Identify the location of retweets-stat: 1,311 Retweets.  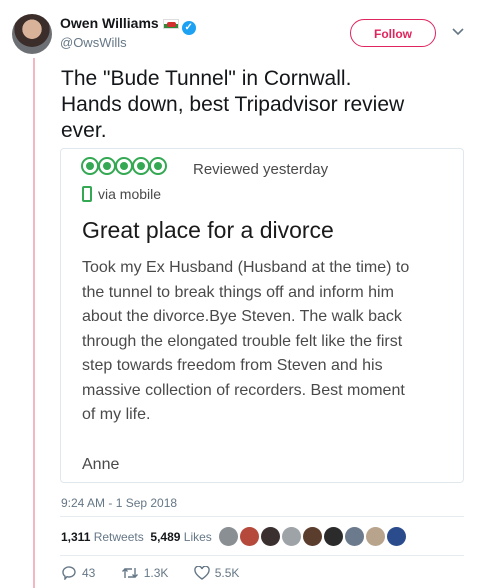
(102, 537).